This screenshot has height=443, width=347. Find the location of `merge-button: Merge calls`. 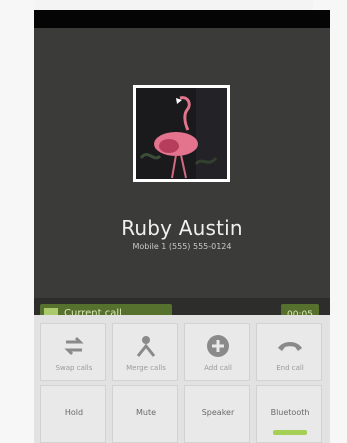

merge-button: Merge calls is located at coordinates (145, 352).